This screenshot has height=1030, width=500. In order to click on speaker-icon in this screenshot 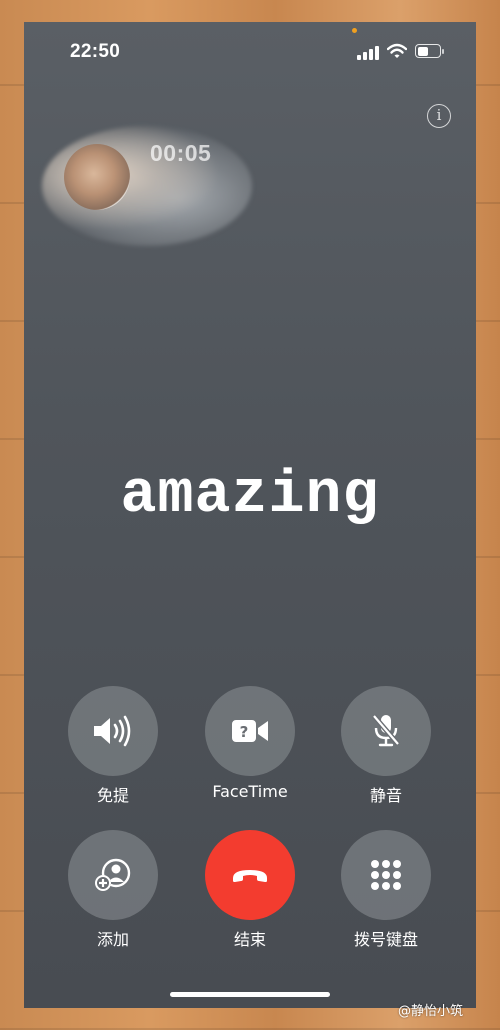, I will do `click(112, 731)`.